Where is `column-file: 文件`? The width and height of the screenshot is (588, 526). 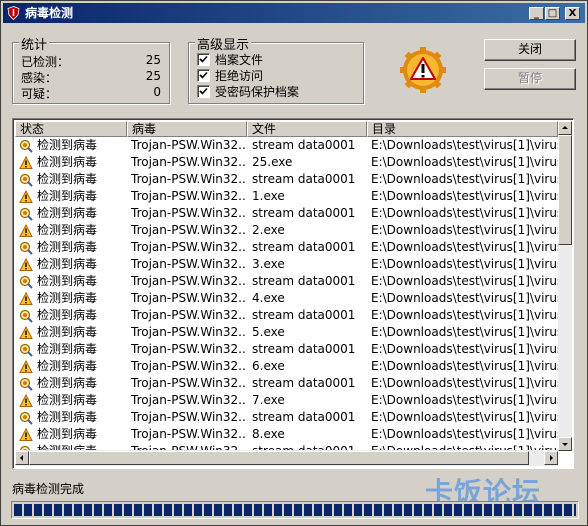 column-file: 文件 is located at coordinates (307, 129).